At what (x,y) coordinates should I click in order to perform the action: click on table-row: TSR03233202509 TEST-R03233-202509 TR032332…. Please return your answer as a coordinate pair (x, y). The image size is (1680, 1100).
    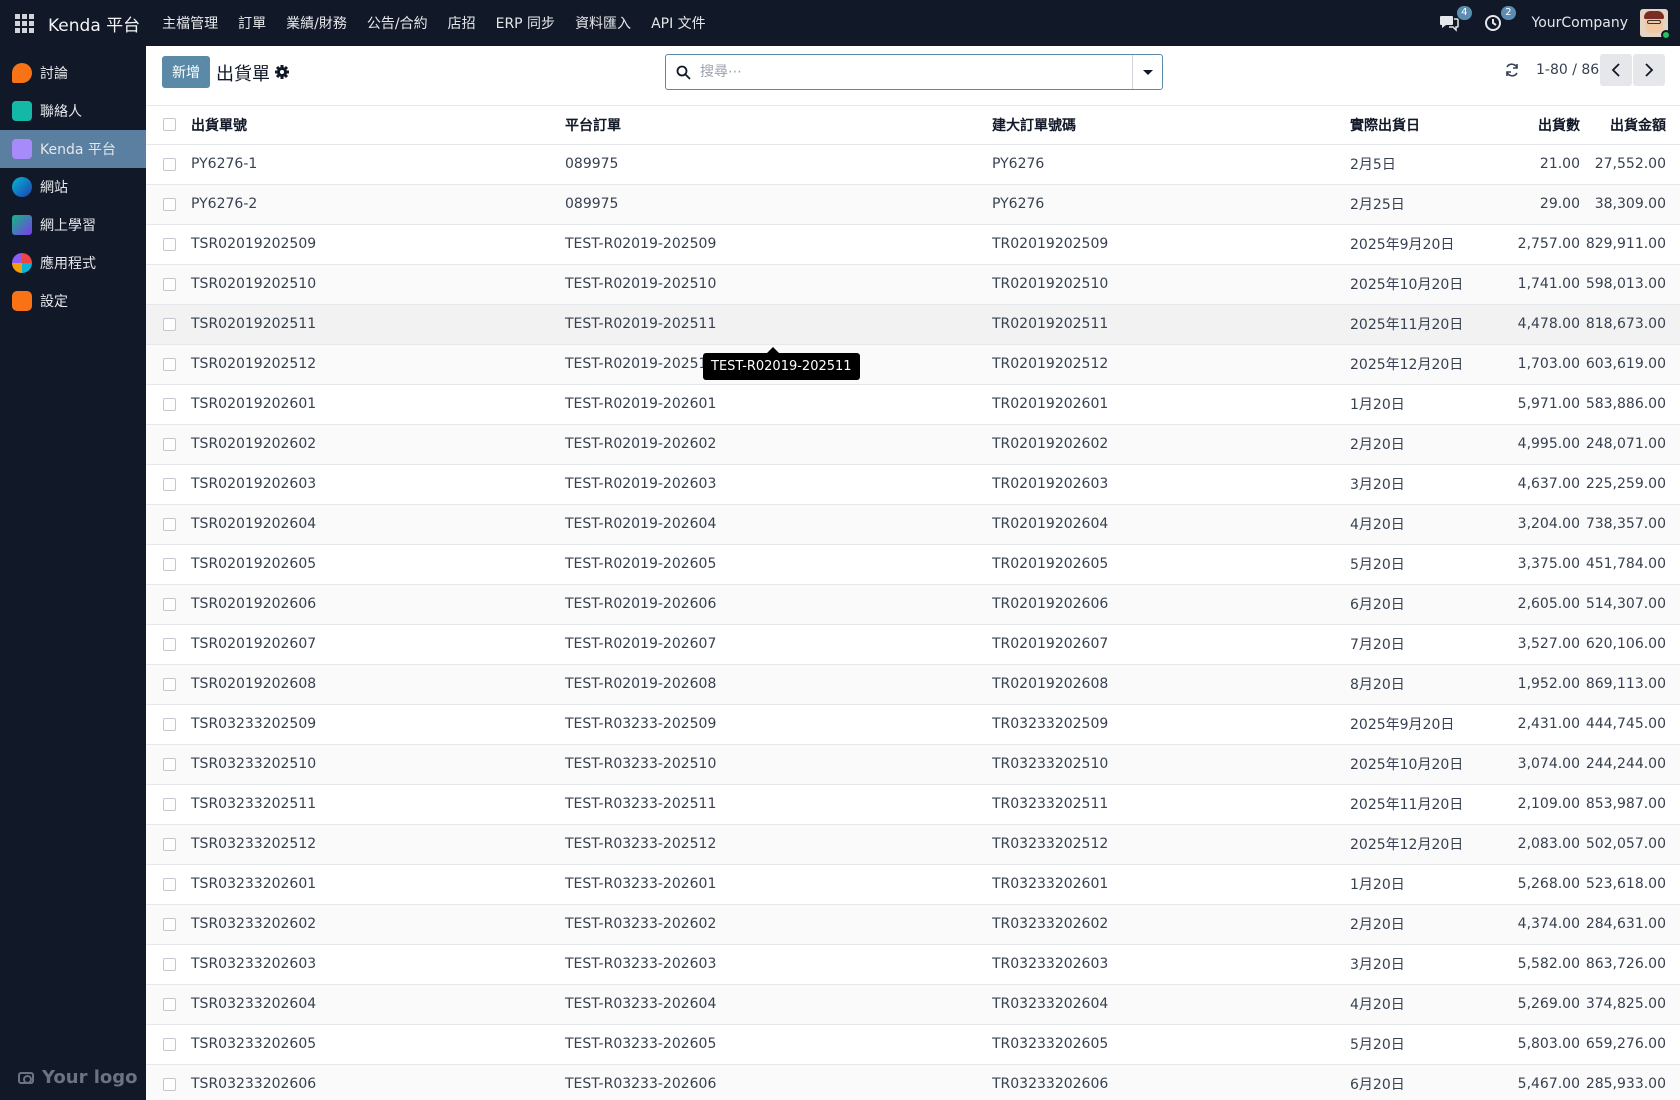
    Looking at the image, I should click on (913, 724).